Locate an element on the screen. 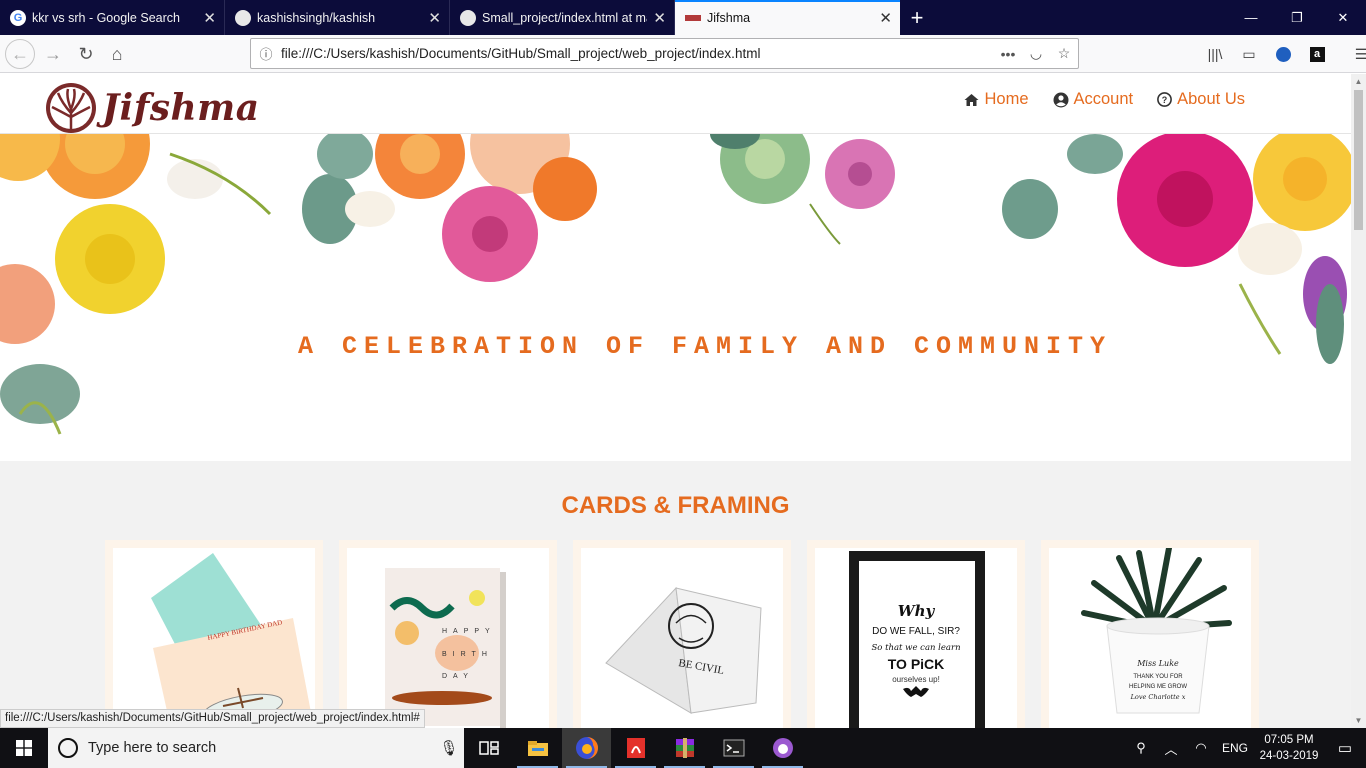 The height and width of the screenshot is (768, 1366). toolbar-right: |||\ ▭ a ☰ is located at coordinates (1282, 54).